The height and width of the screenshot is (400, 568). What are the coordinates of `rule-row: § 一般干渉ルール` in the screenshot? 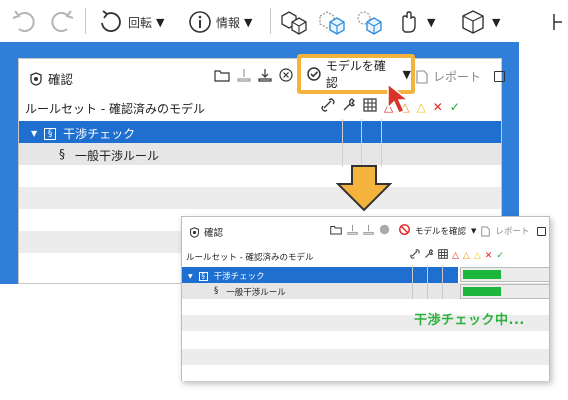 It's located at (260, 154).